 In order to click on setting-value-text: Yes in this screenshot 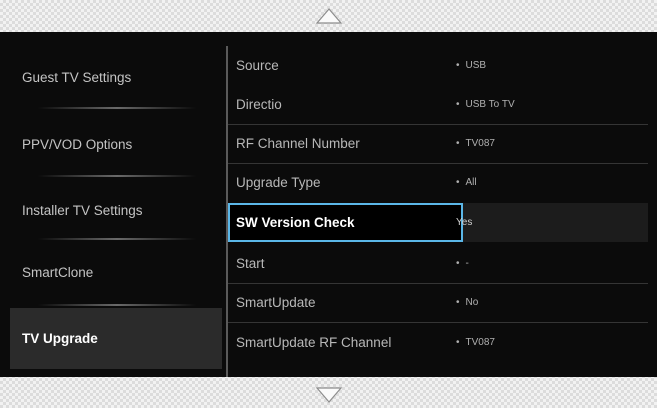, I will do `click(464, 222)`.